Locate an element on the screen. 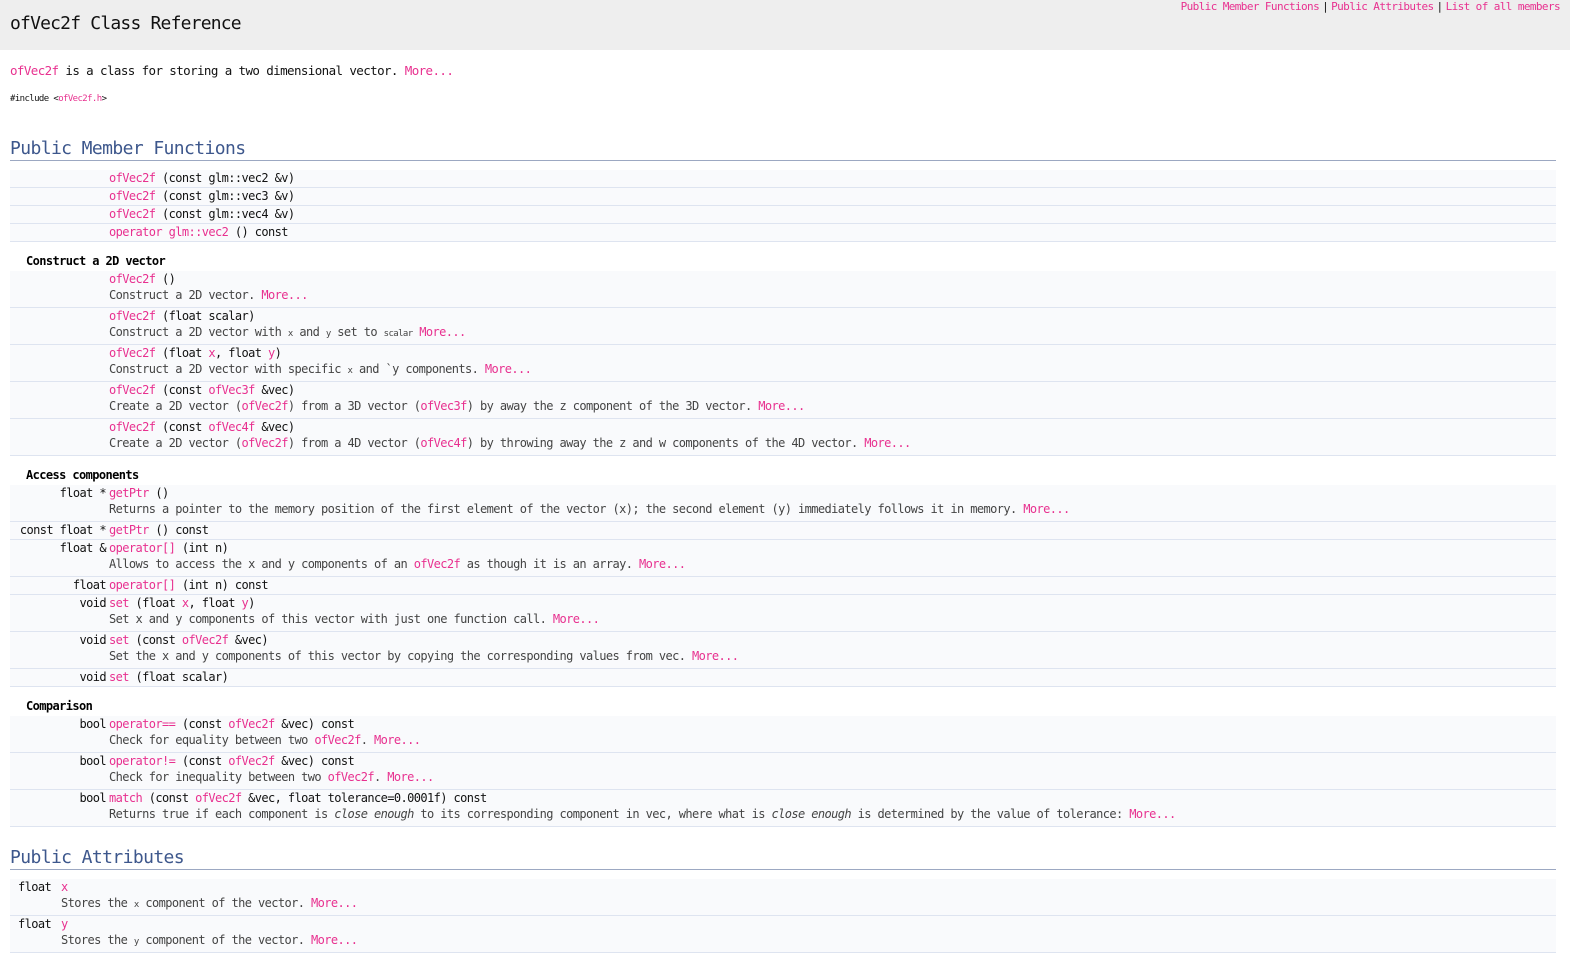  type-link: ofVec3f is located at coordinates (231, 390).